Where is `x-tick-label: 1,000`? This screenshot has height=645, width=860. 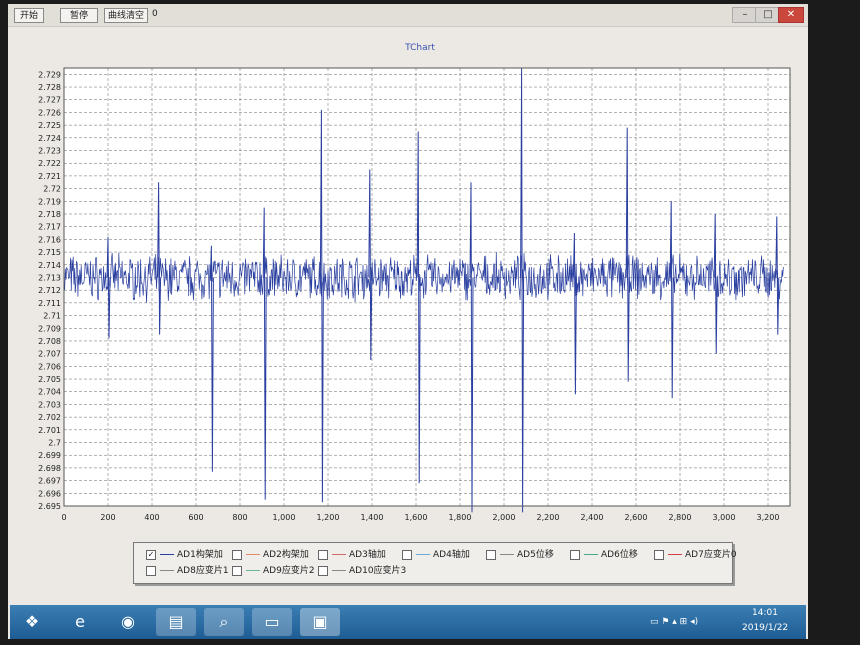
x-tick-label: 1,000 is located at coordinates (284, 517).